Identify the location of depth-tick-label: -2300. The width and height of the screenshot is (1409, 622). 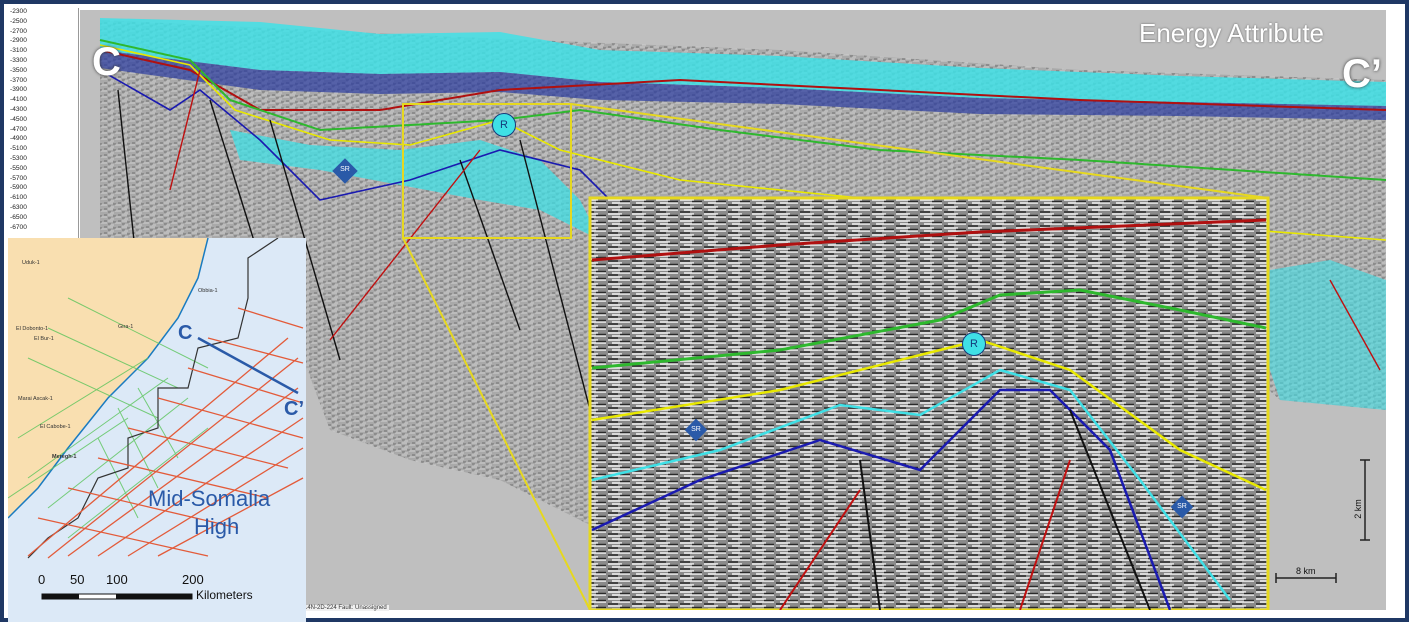
(18, 11).